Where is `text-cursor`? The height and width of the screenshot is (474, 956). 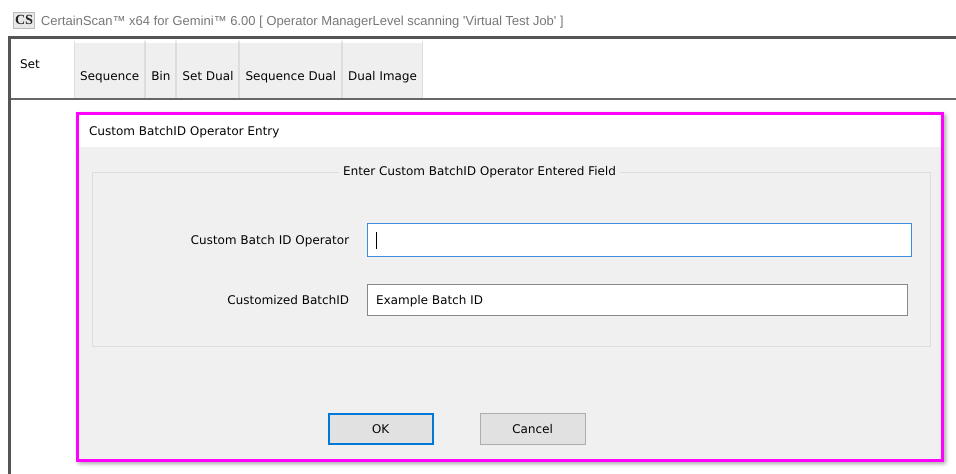
text-cursor is located at coordinates (376, 240).